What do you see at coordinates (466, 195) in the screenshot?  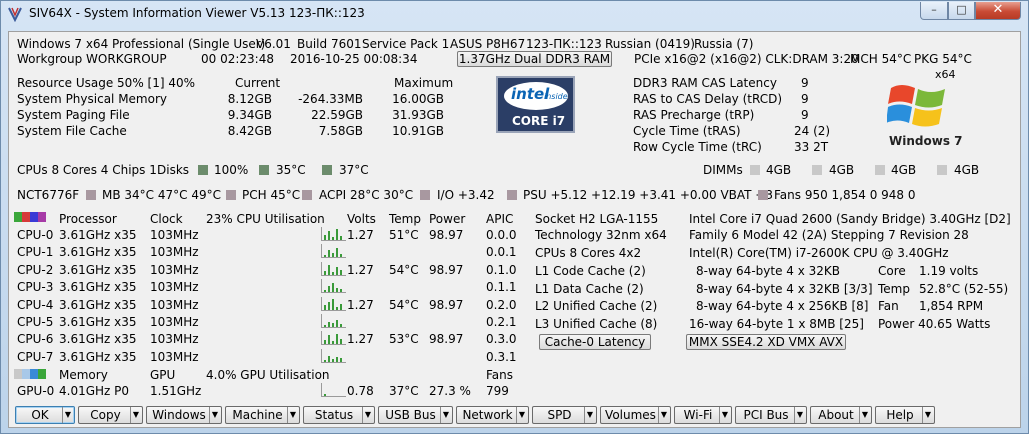 I see `io-voltage: I/O +3.42` at bounding box center [466, 195].